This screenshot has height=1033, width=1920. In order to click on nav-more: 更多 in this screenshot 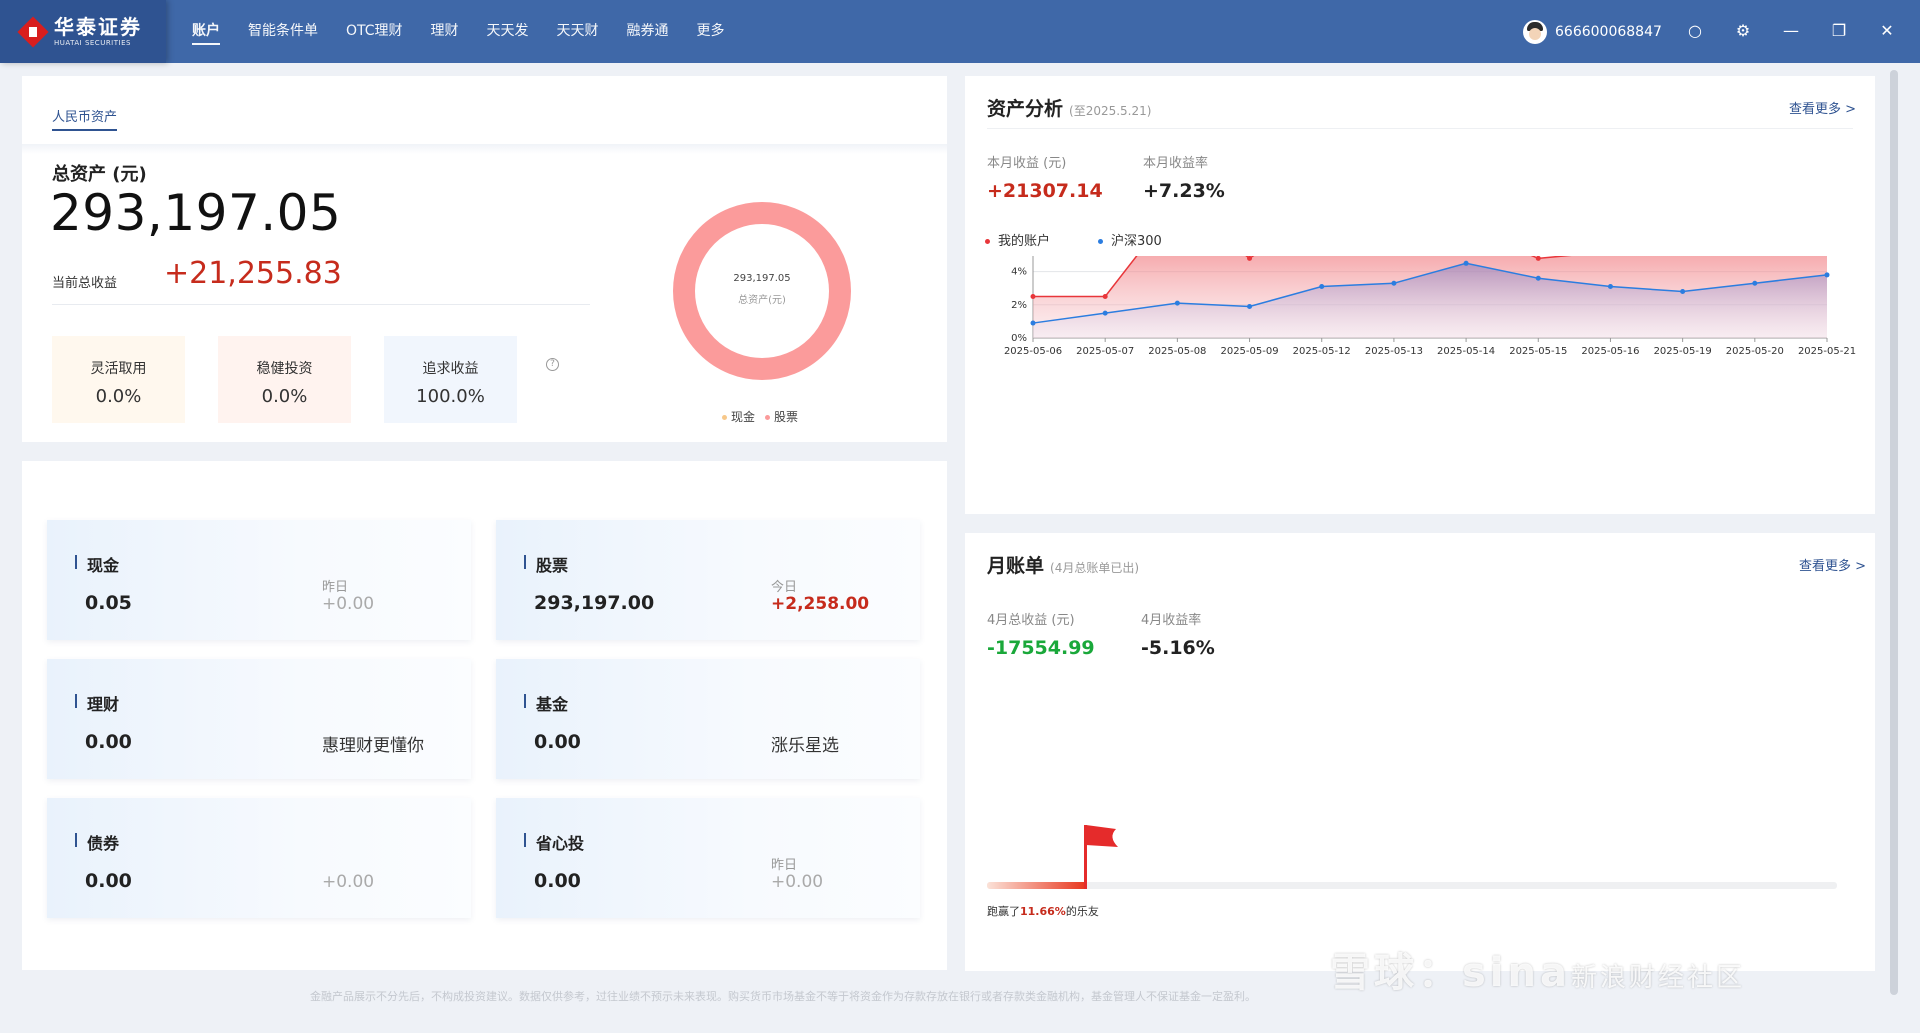, I will do `click(711, 31)`.